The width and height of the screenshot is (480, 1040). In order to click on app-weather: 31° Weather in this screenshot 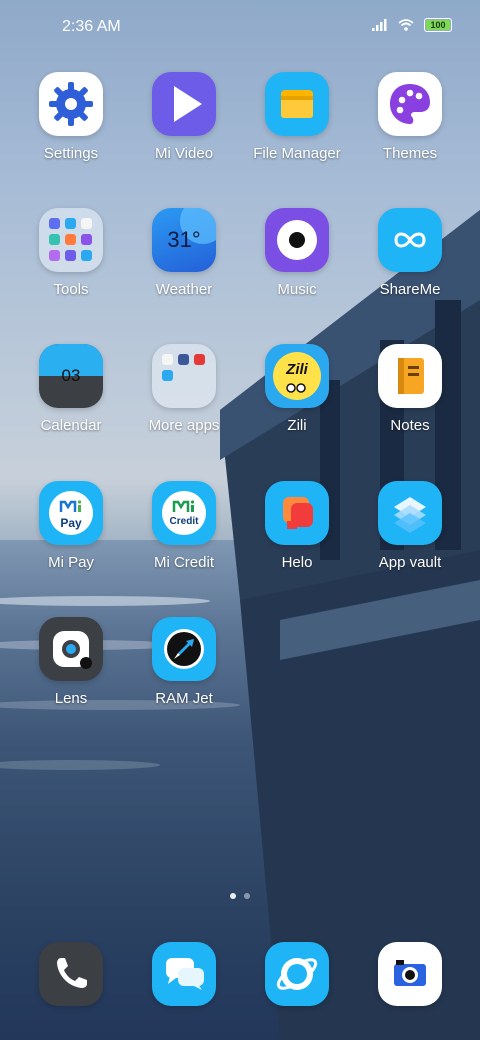, I will do `click(184, 253)`.